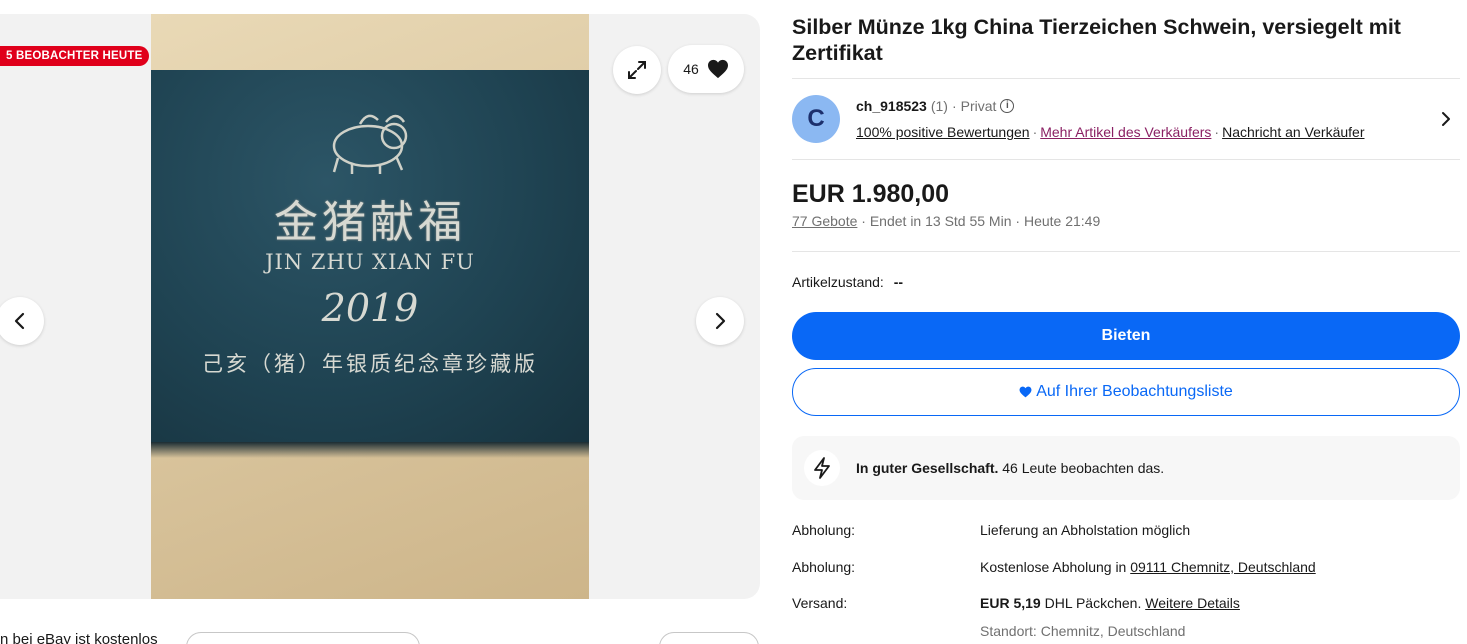 This screenshot has height=644, width=1467. I want to click on bid-button: Bieten, so click(1126, 336).